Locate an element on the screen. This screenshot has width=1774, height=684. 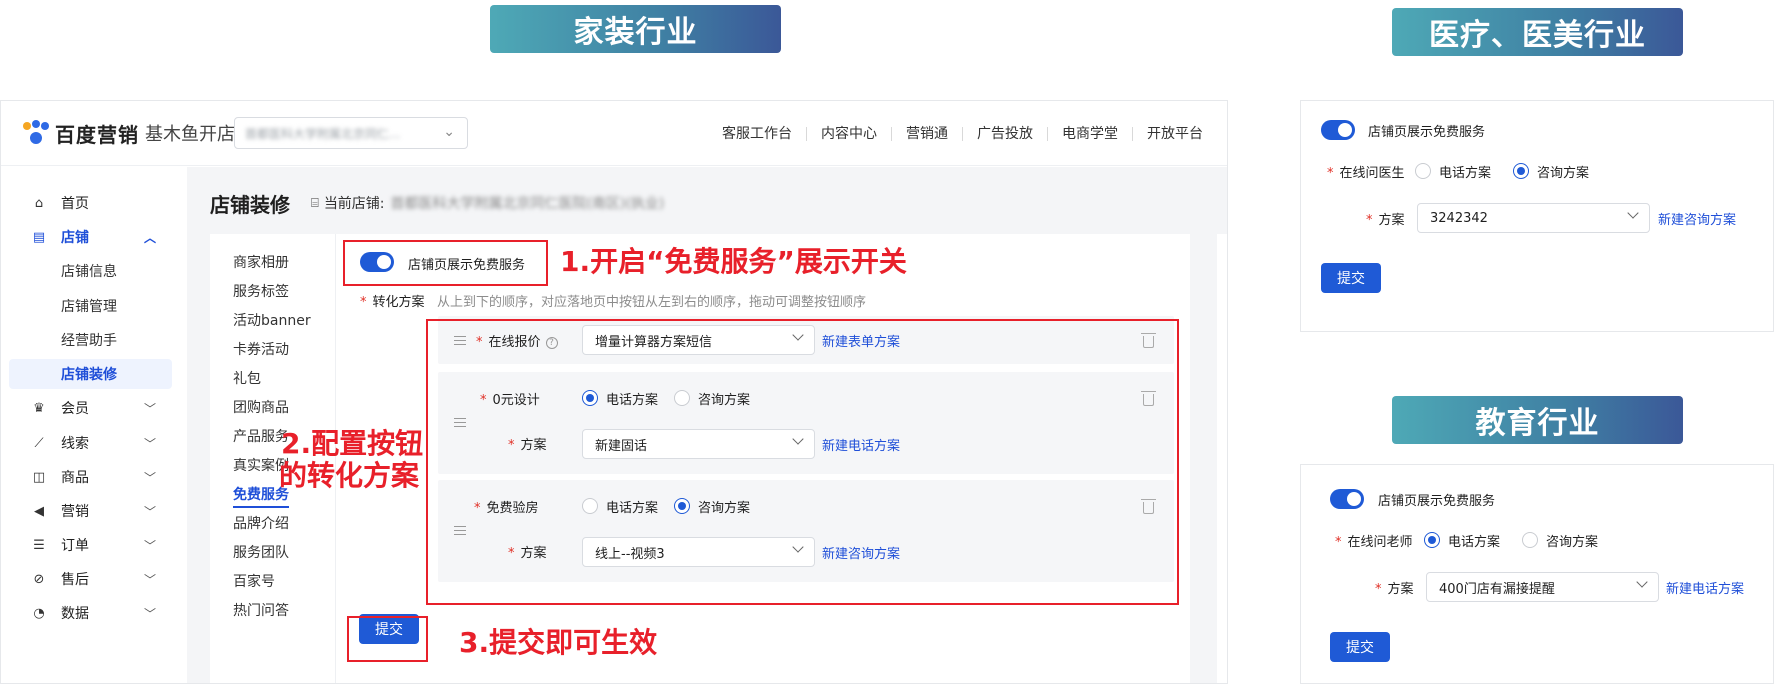
subnav-service-team: 服务团队 is located at coordinates (261, 552).